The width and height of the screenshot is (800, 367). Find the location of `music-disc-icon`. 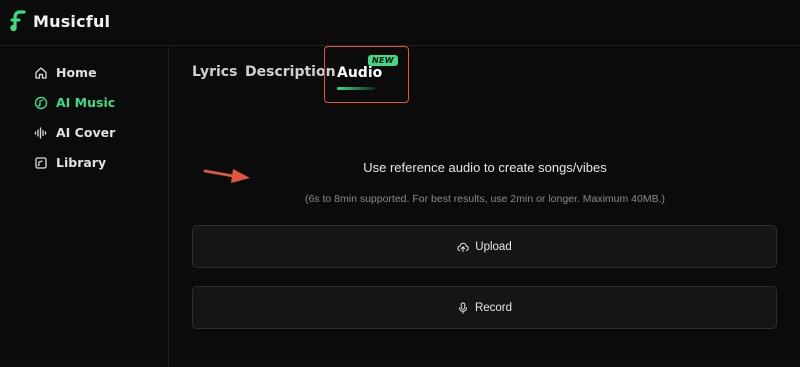

music-disc-icon is located at coordinates (41, 102).